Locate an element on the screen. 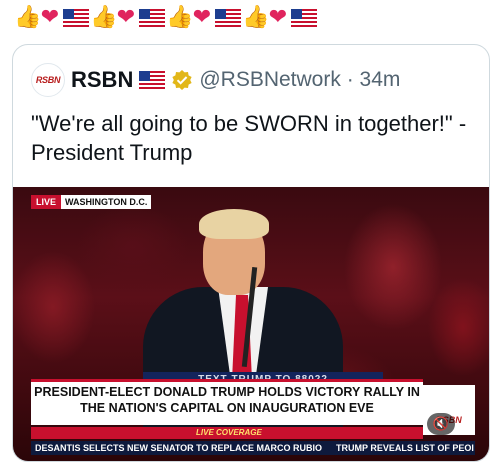 This screenshot has height=467, width=500. mute-icon: 🔇 is located at coordinates (441, 424).